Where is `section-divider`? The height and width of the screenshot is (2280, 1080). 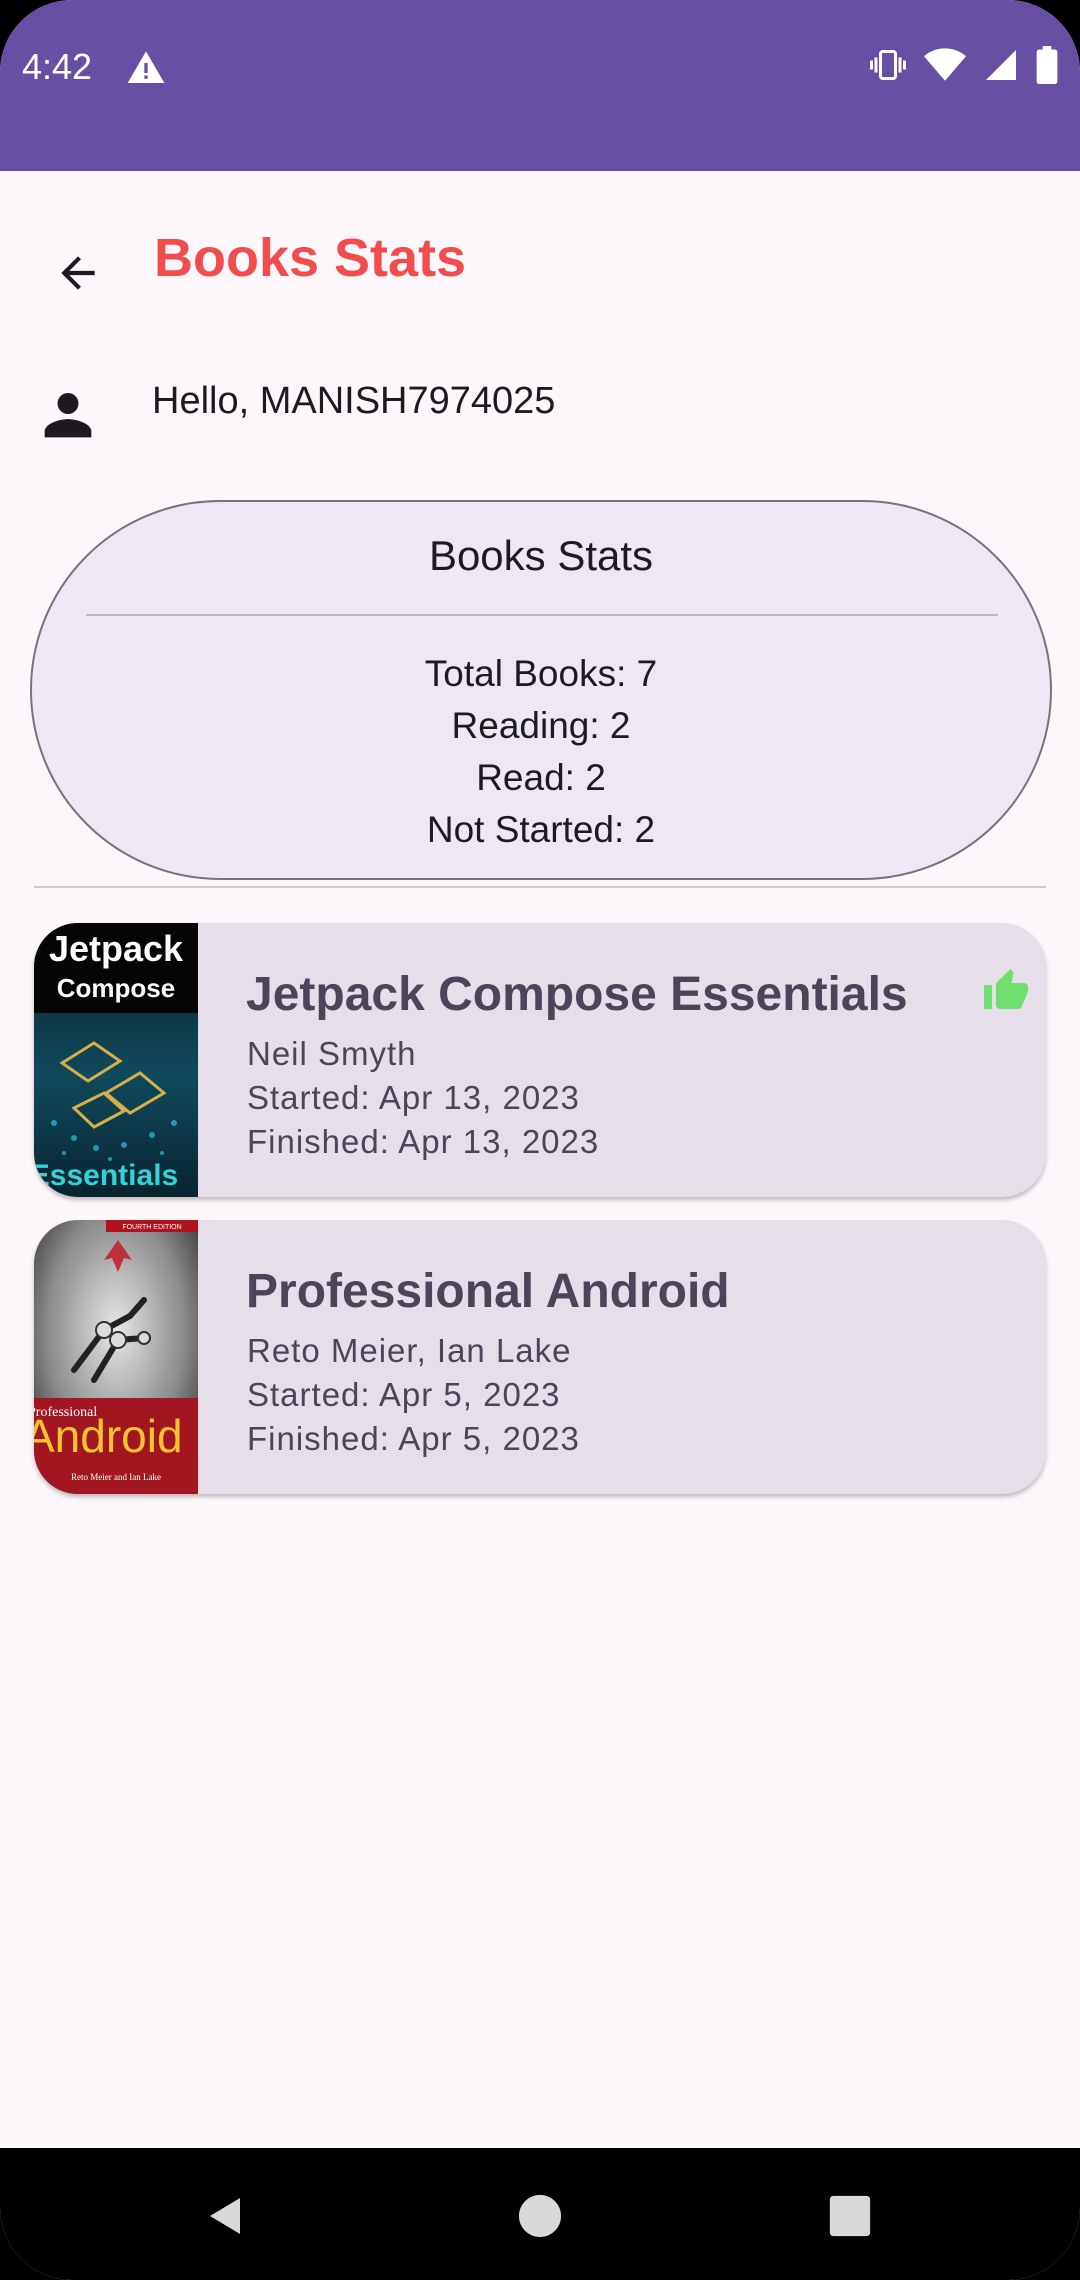
section-divider is located at coordinates (540, 887).